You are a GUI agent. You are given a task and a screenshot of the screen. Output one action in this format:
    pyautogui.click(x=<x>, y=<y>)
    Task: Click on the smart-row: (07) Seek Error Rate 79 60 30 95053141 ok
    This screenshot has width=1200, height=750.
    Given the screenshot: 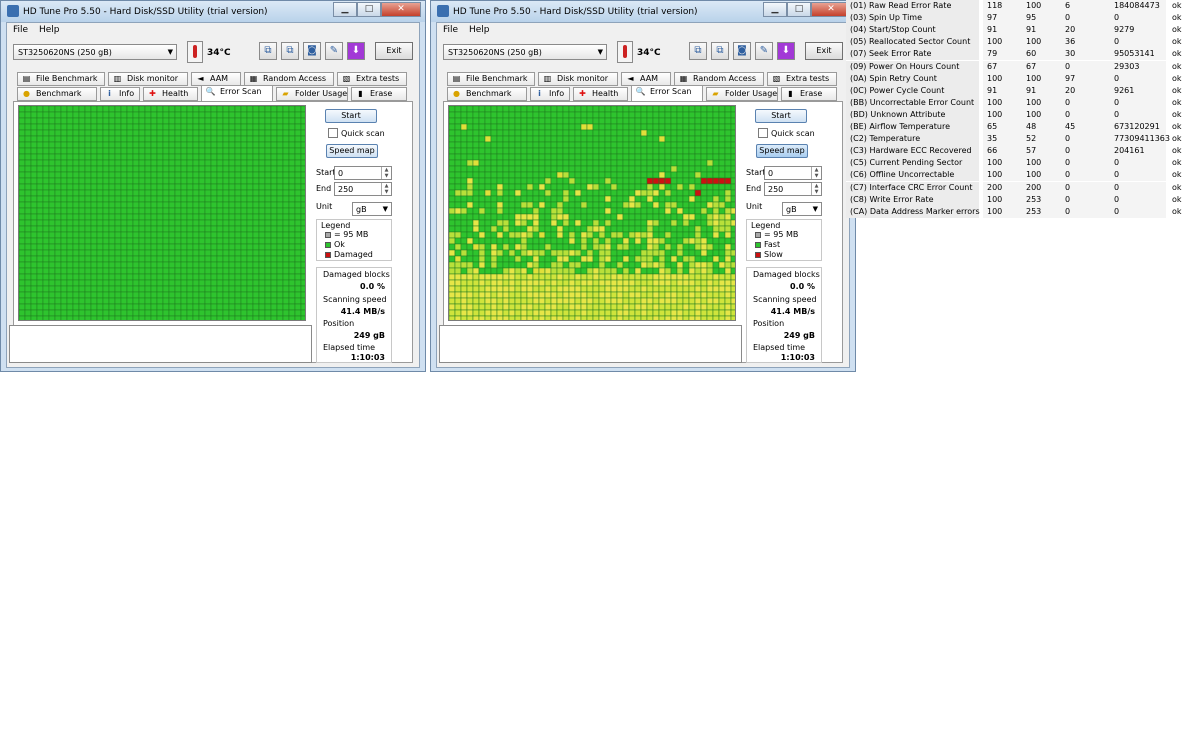 What is the action you would take?
    pyautogui.click(x=1023, y=54)
    